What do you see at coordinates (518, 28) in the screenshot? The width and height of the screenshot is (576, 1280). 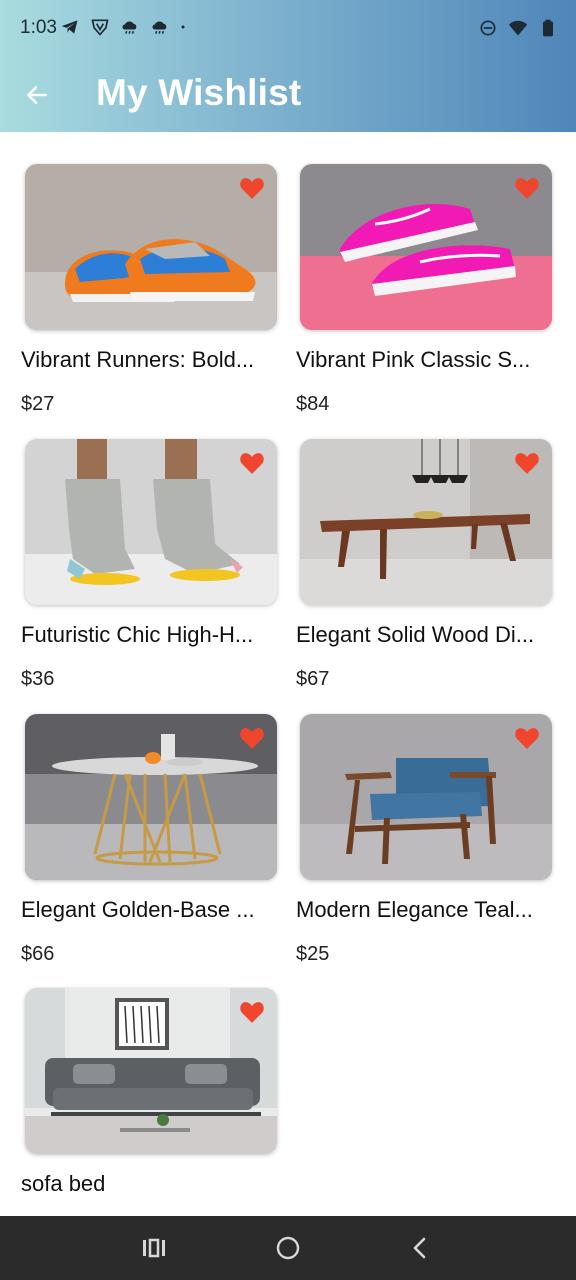 I see `wifi-icon` at bounding box center [518, 28].